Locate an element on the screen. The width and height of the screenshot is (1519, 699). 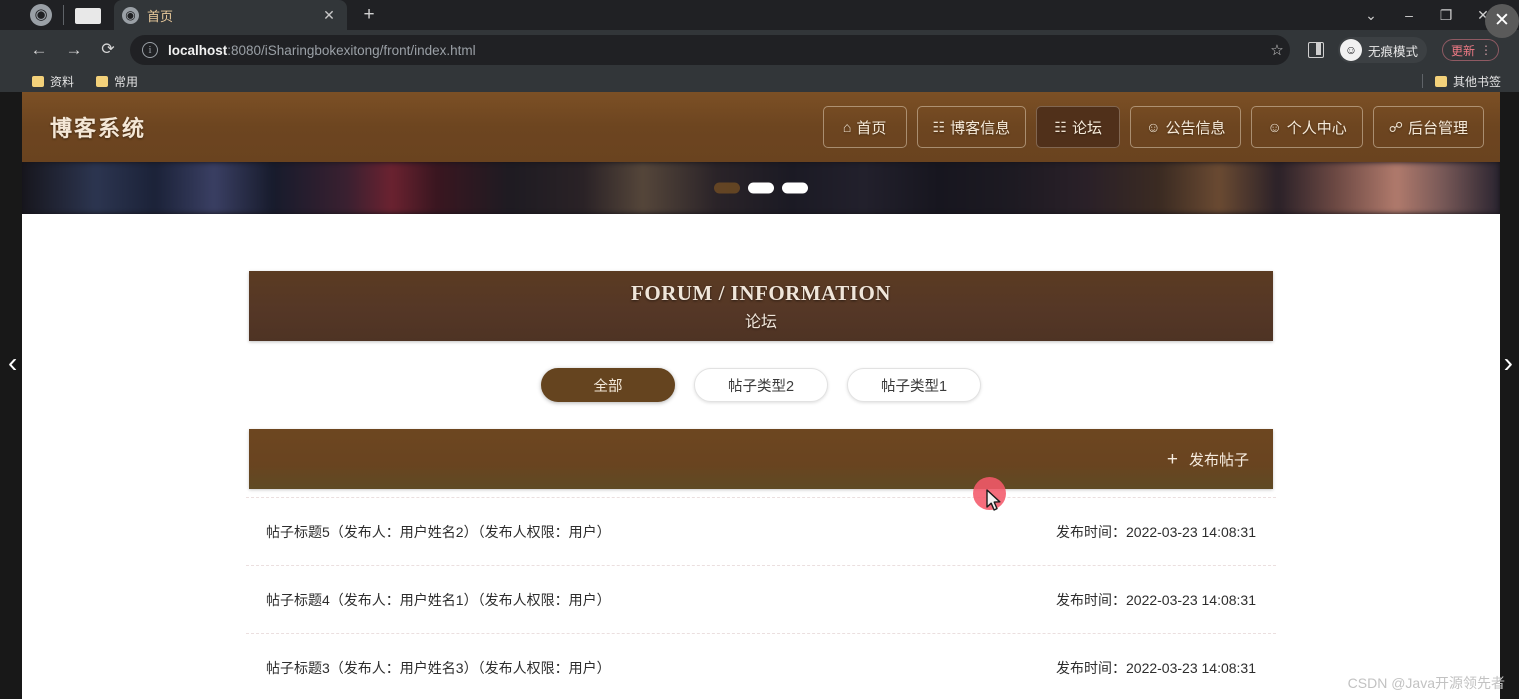
window-thumbnail-icon is located at coordinates (88, 16).